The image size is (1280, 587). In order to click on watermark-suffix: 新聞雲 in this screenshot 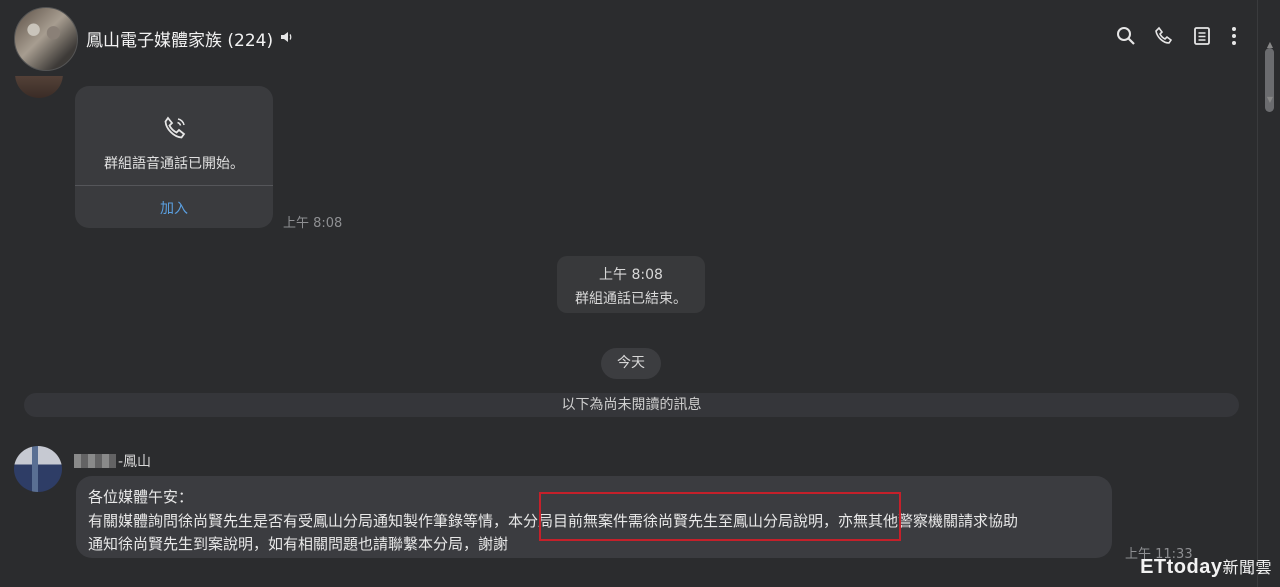, I will do `click(1247, 568)`.